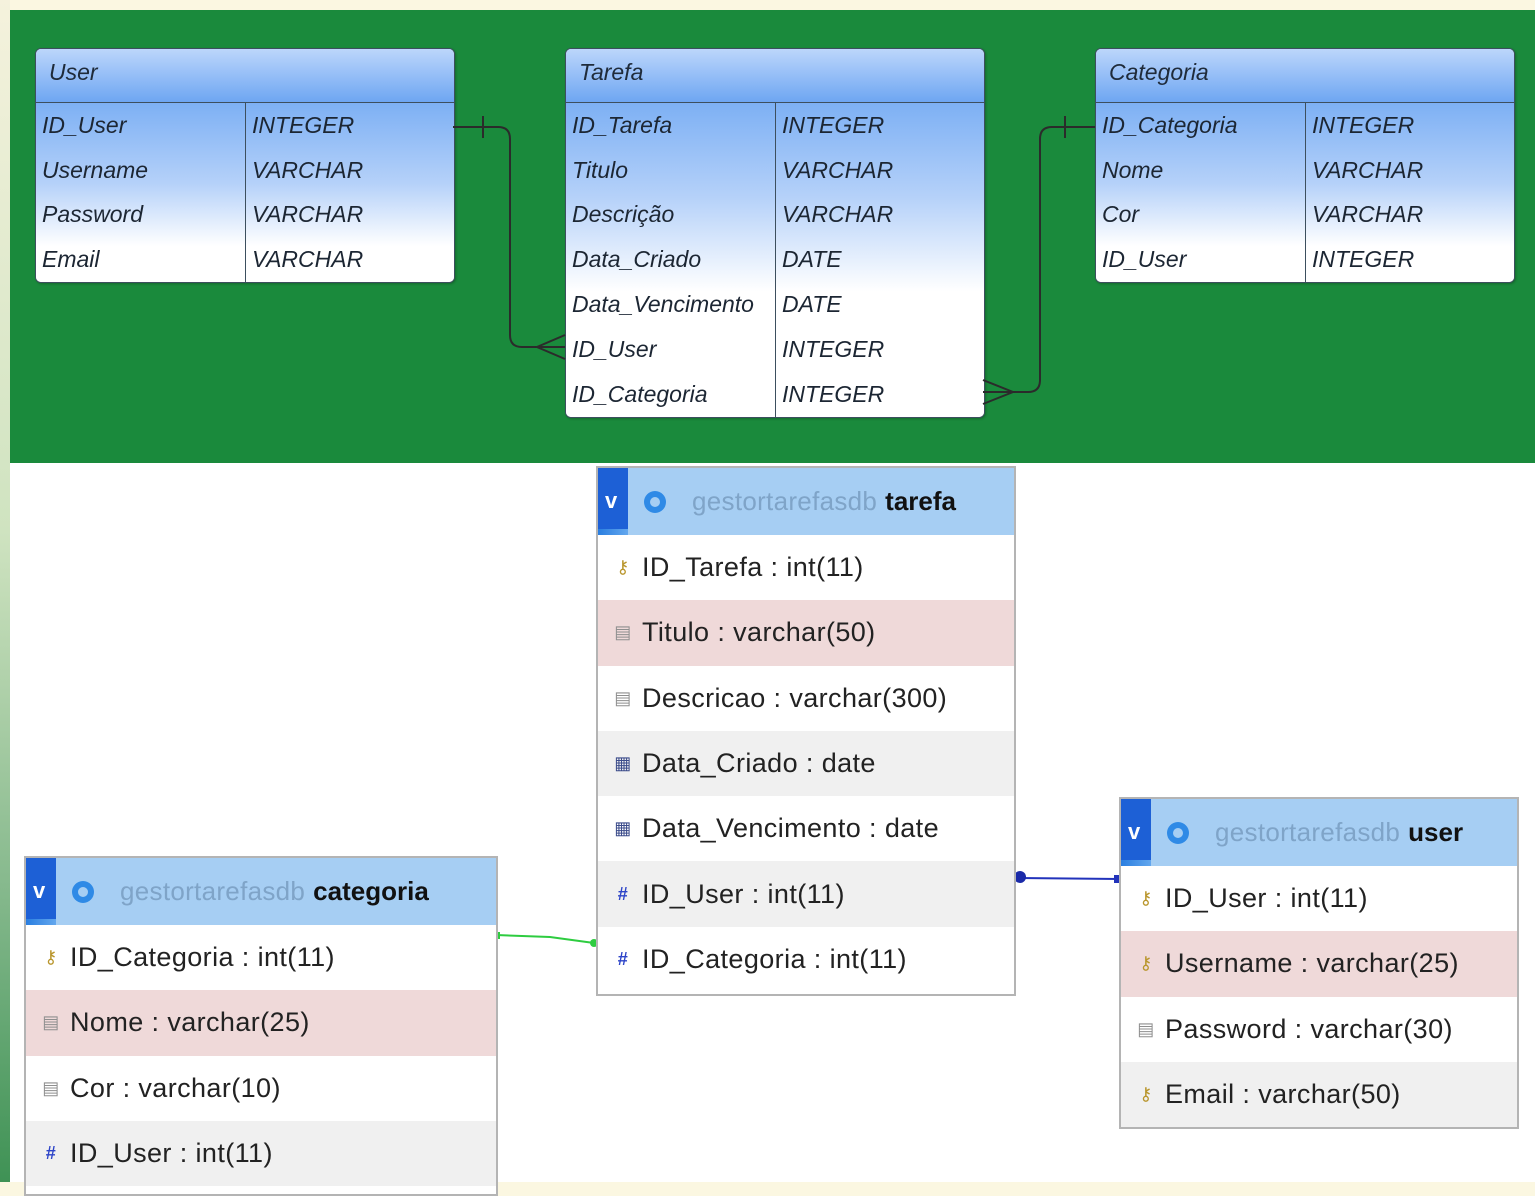 The image size is (1535, 1196). What do you see at coordinates (5, 591) in the screenshot?
I see `left-gradient-strip` at bounding box center [5, 591].